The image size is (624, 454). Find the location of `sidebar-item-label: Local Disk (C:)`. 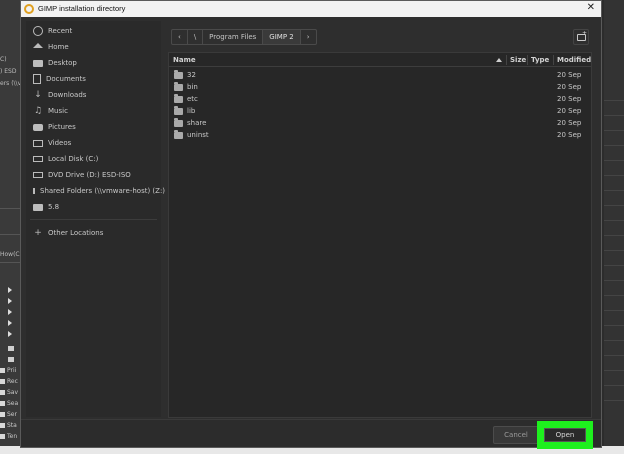

sidebar-item-label: Local Disk (C:) is located at coordinates (73, 159).